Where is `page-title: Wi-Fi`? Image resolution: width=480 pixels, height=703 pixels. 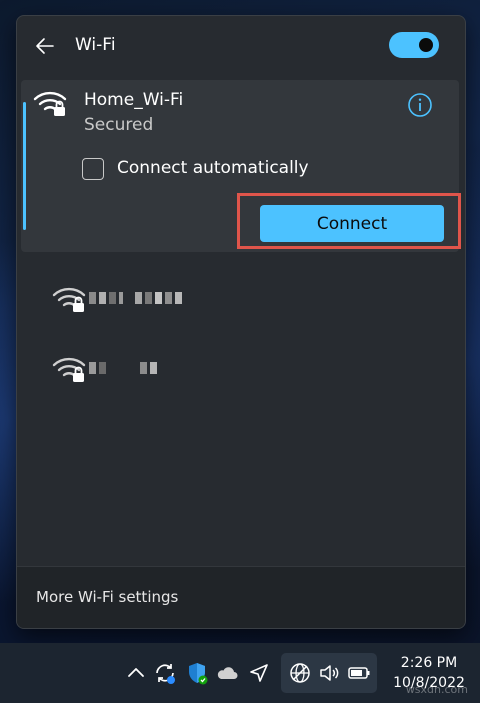 page-title: Wi-Fi is located at coordinates (95, 45).